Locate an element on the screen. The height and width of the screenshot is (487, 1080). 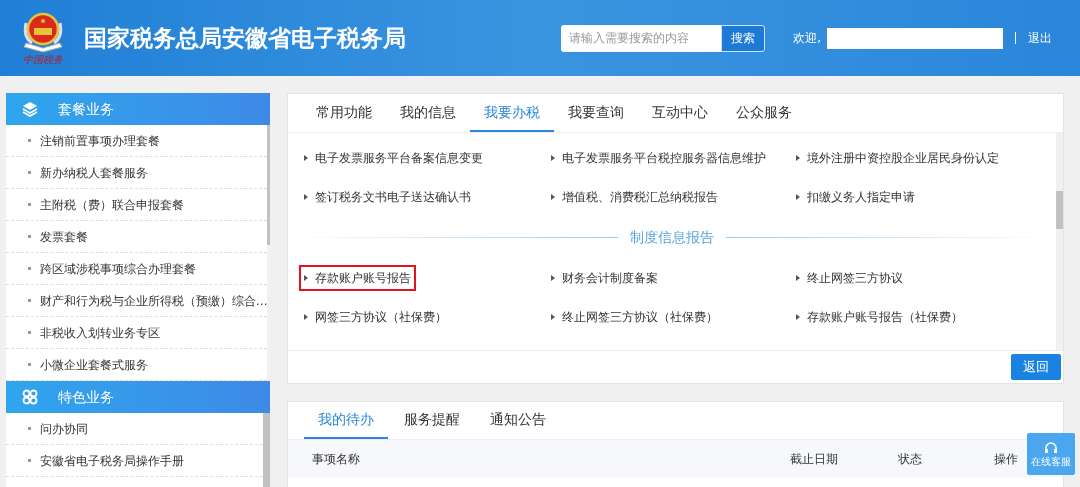
search-field: 请输入需要搜索的内容 is located at coordinates (641, 38).